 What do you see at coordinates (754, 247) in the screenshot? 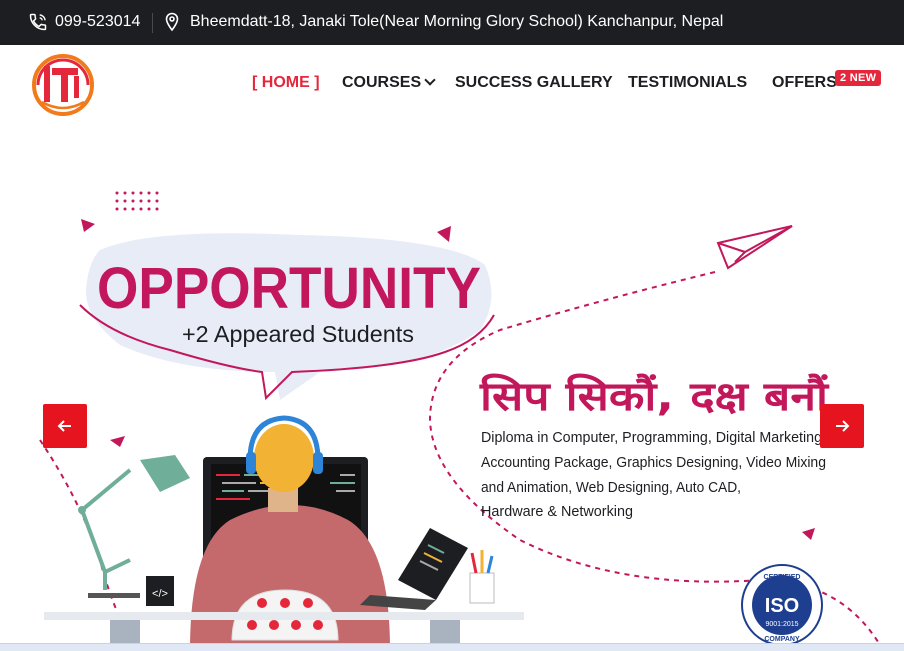
I see `paper-plane-icon` at bounding box center [754, 247].